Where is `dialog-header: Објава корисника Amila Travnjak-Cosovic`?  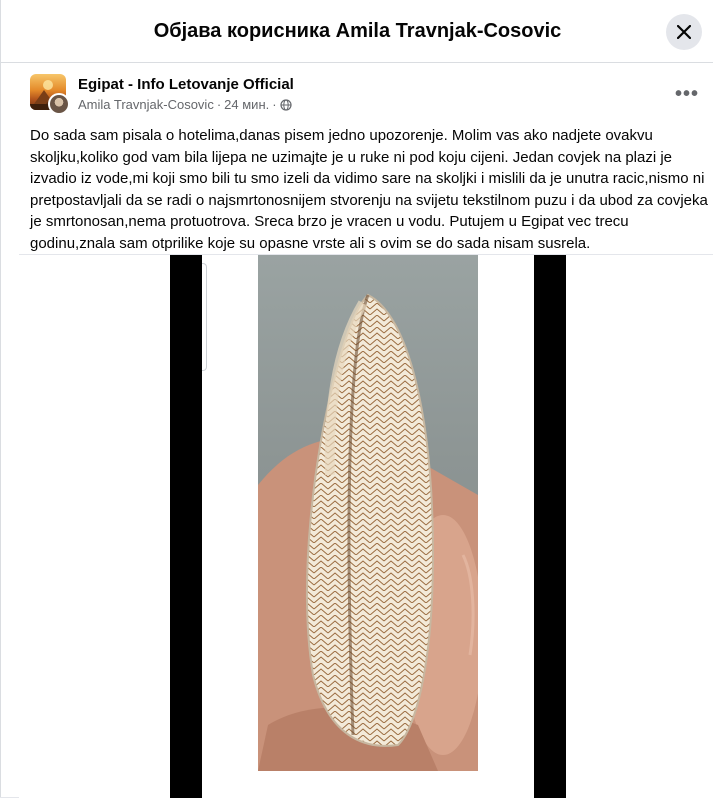 dialog-header: Објава корисника Amila Travnjak-Cosovic is located at coordinates (357, 31).